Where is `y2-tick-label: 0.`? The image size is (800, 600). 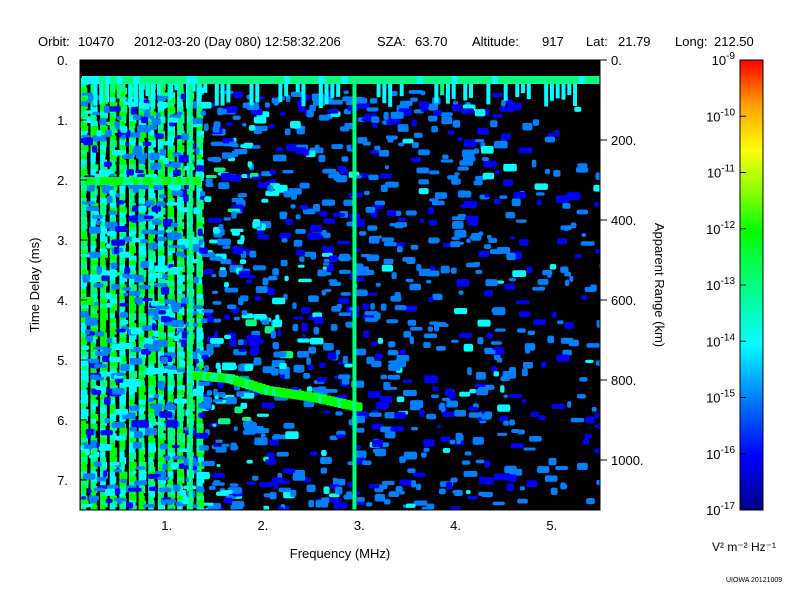
y2-tick-label: 0. is located at coordinates (616, 60).